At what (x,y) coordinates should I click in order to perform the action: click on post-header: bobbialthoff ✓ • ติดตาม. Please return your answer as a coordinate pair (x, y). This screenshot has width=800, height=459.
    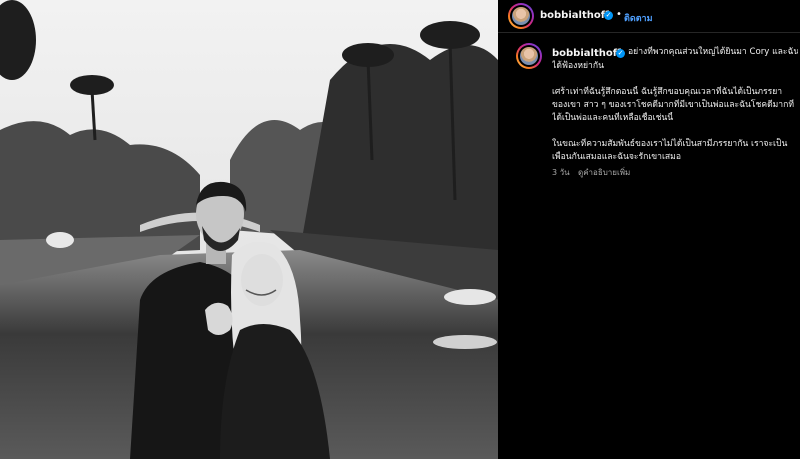
    Looking at the image, I should click on (649, 16).